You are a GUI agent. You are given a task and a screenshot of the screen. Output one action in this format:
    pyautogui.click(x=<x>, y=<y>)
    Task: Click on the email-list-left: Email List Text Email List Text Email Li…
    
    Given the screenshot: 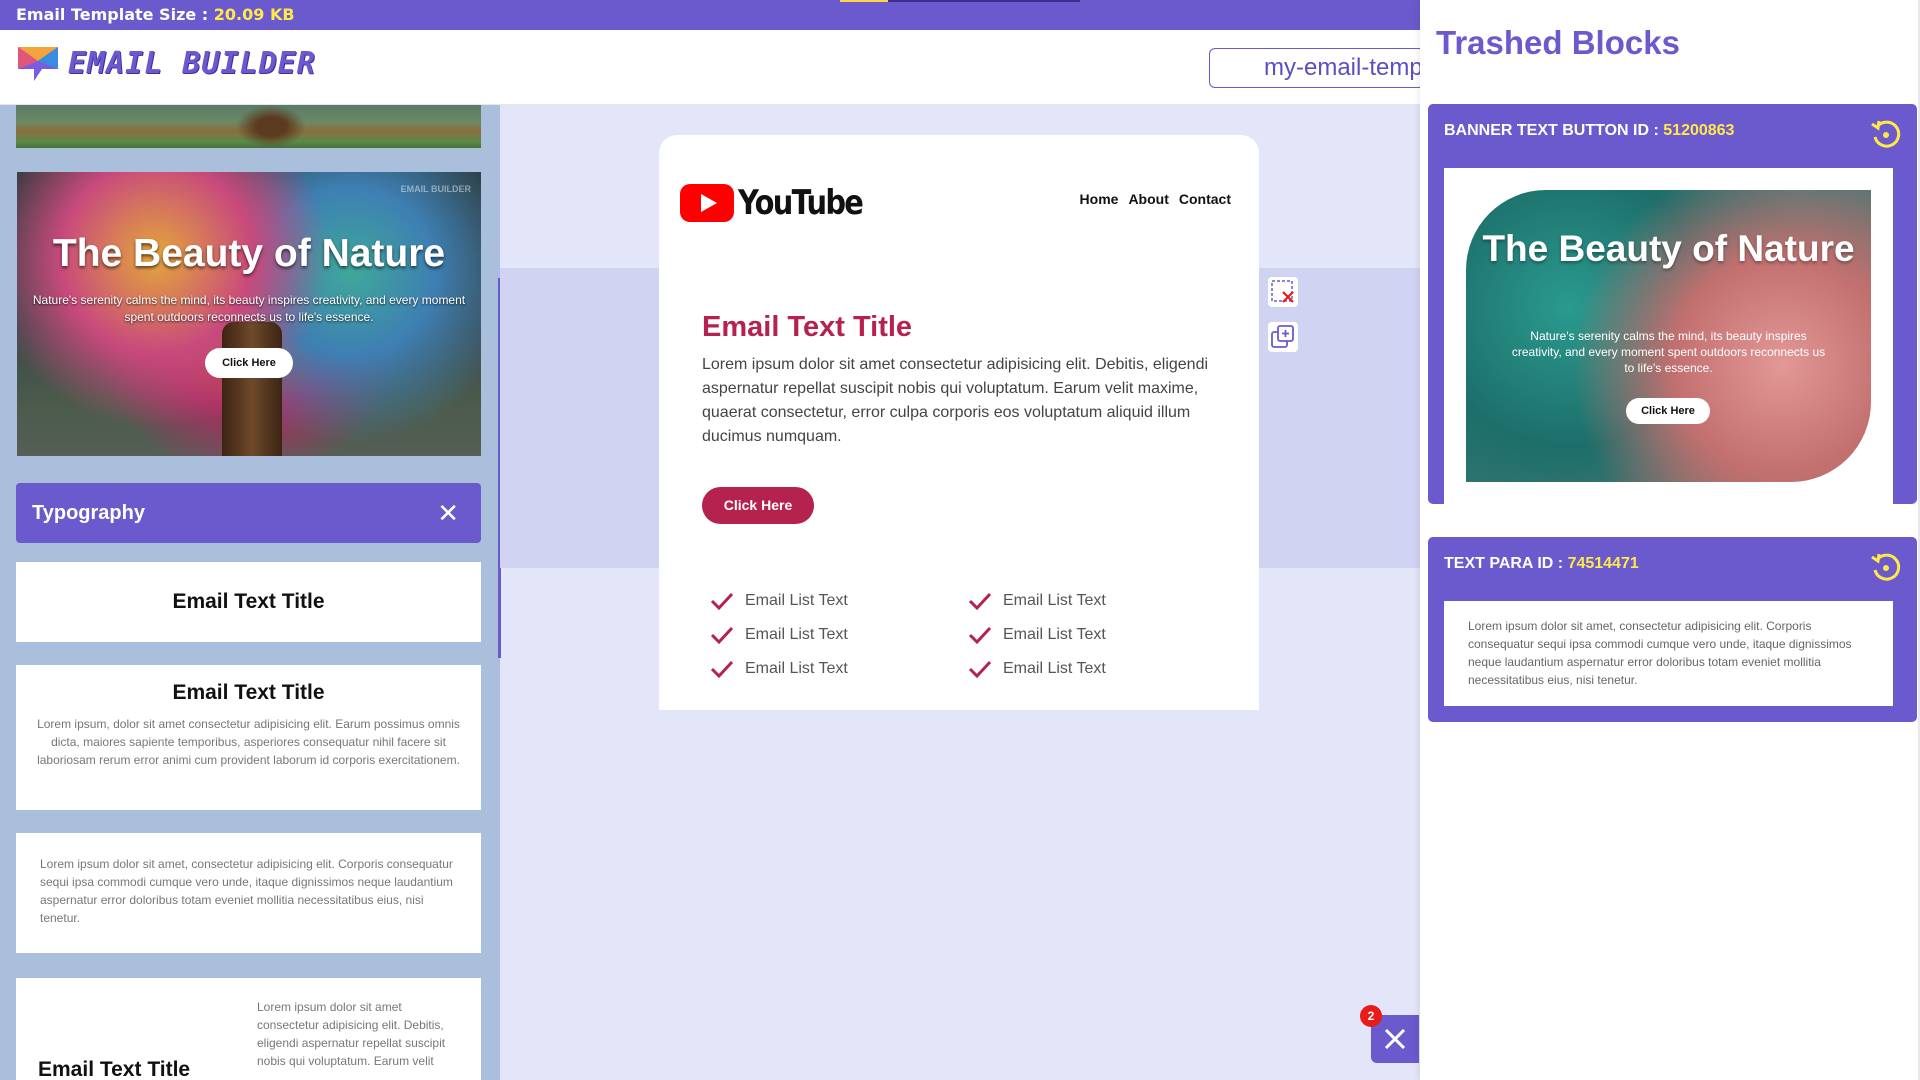 What is the action you would take?
    pyautogui.click(x=778, y=634)
    